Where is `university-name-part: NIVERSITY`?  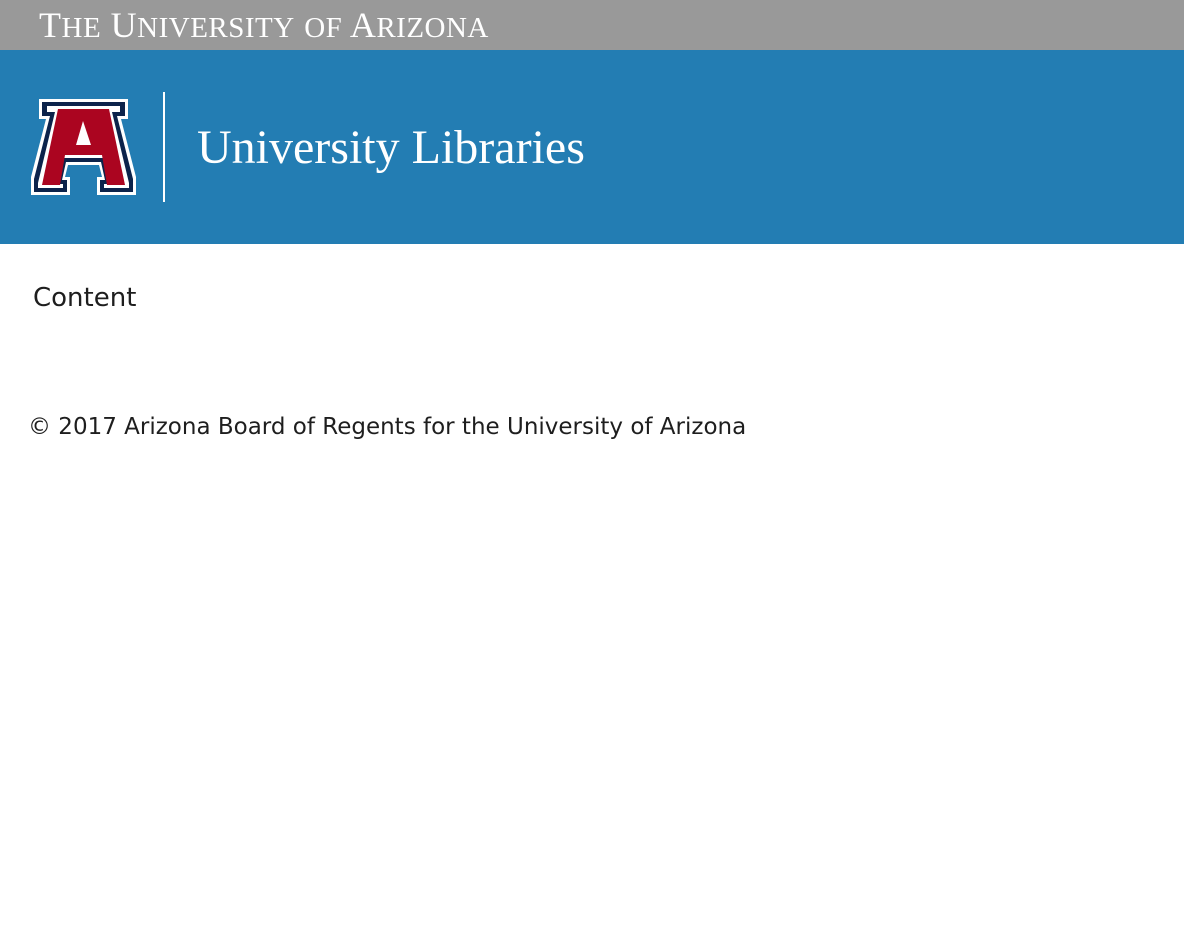 university-name-part: NIVERSITY is located at coordinates (216, 28).